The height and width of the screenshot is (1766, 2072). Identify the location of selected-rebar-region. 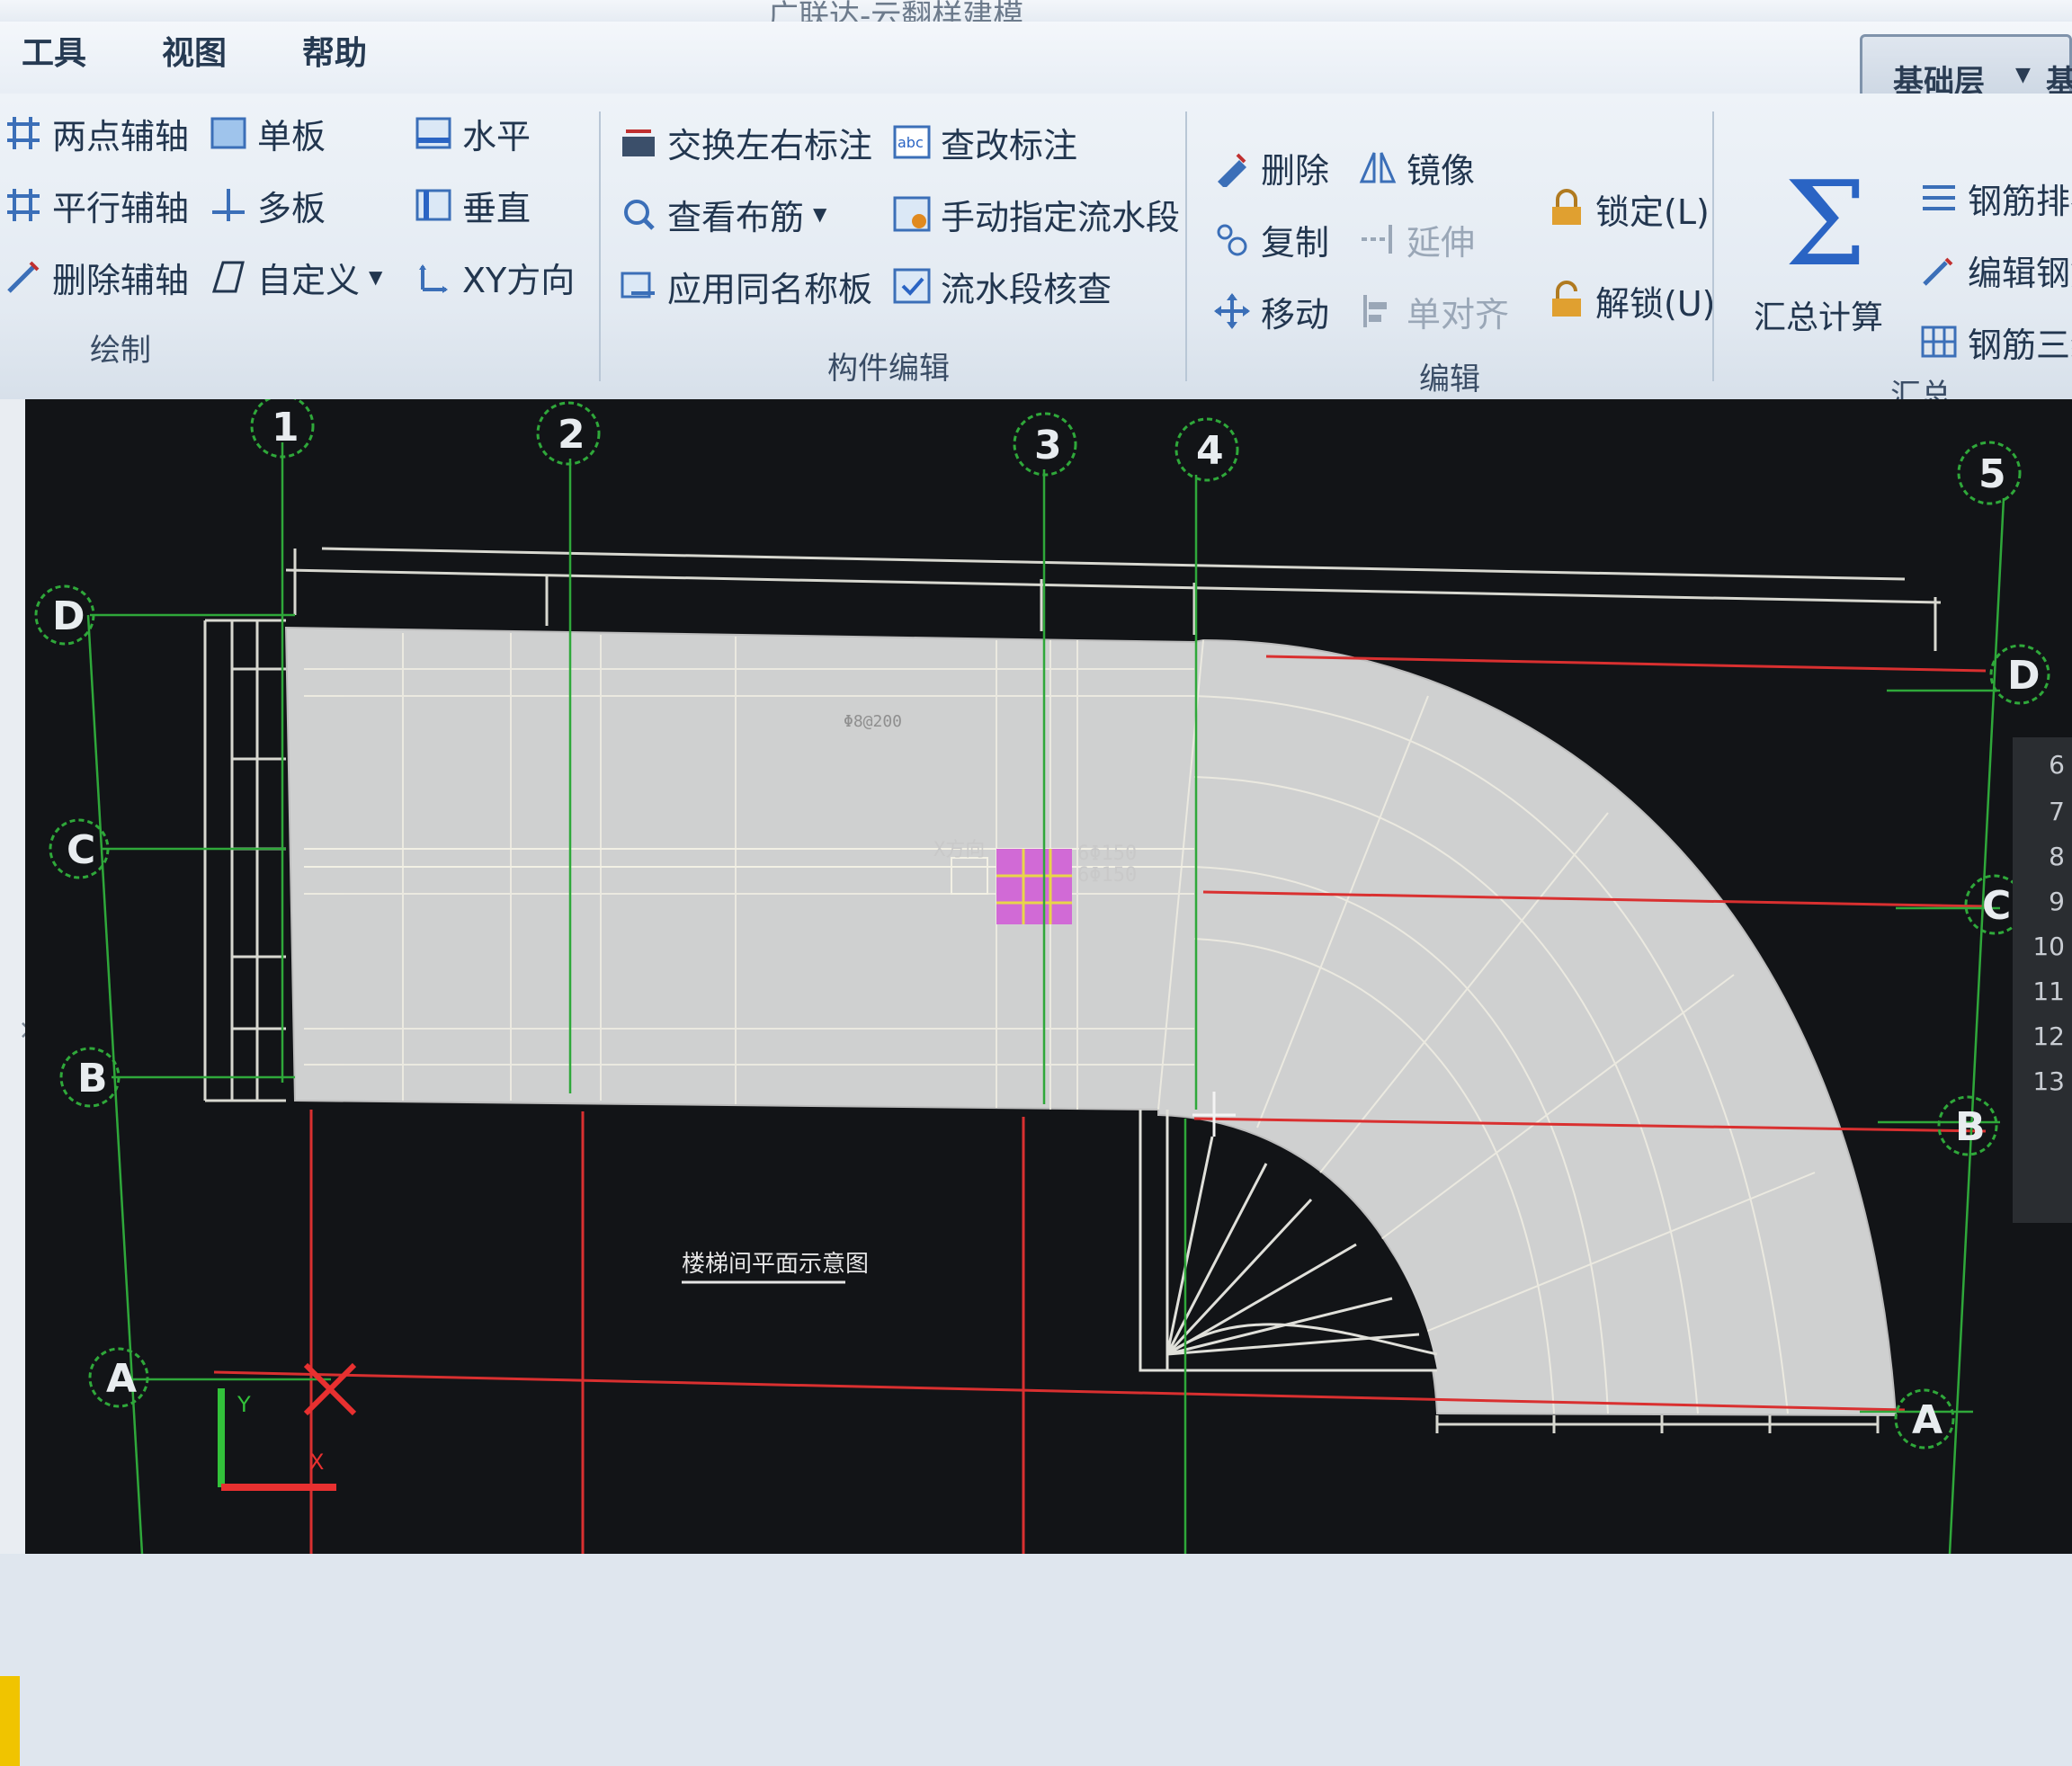
(1034, 886).